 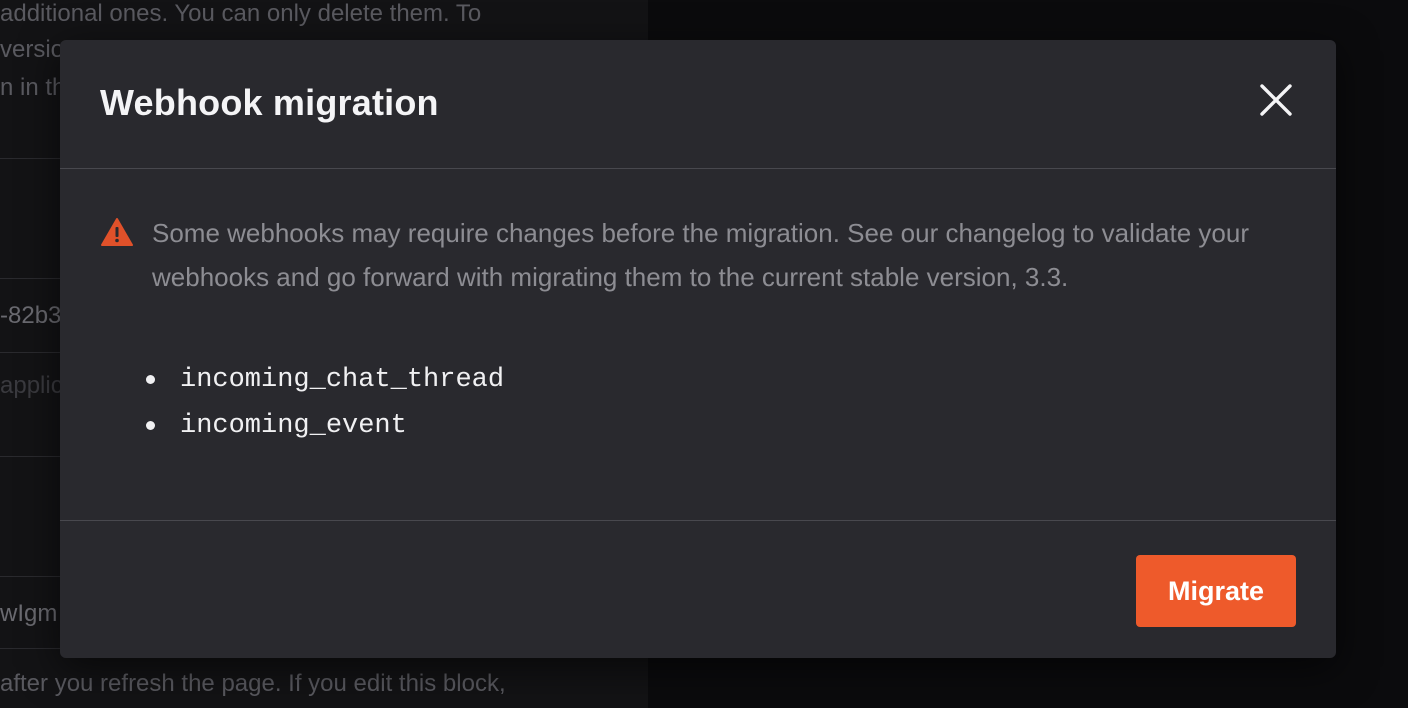 I want to click on background-id-field: -82b3, so click(x=30, y=316).